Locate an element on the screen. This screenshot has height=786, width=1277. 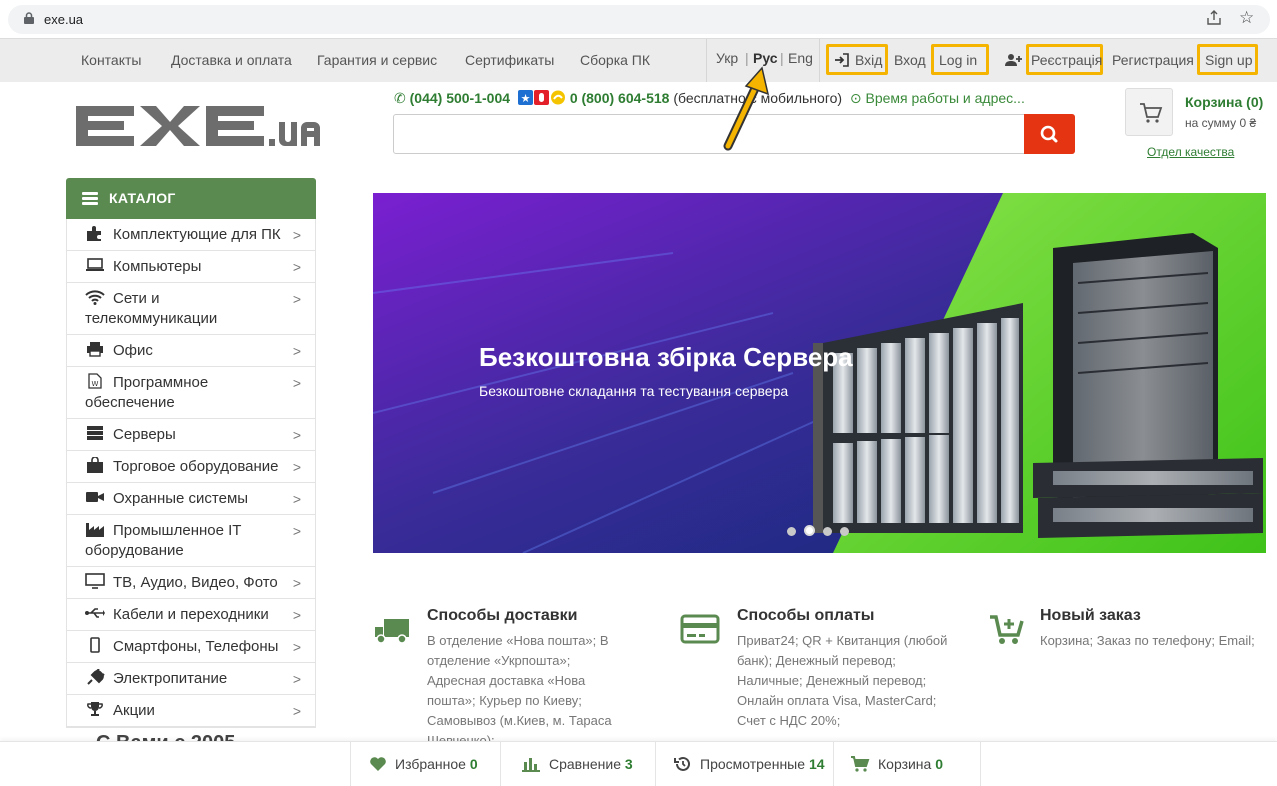
search-icon is located at coordinates (1049, 134).